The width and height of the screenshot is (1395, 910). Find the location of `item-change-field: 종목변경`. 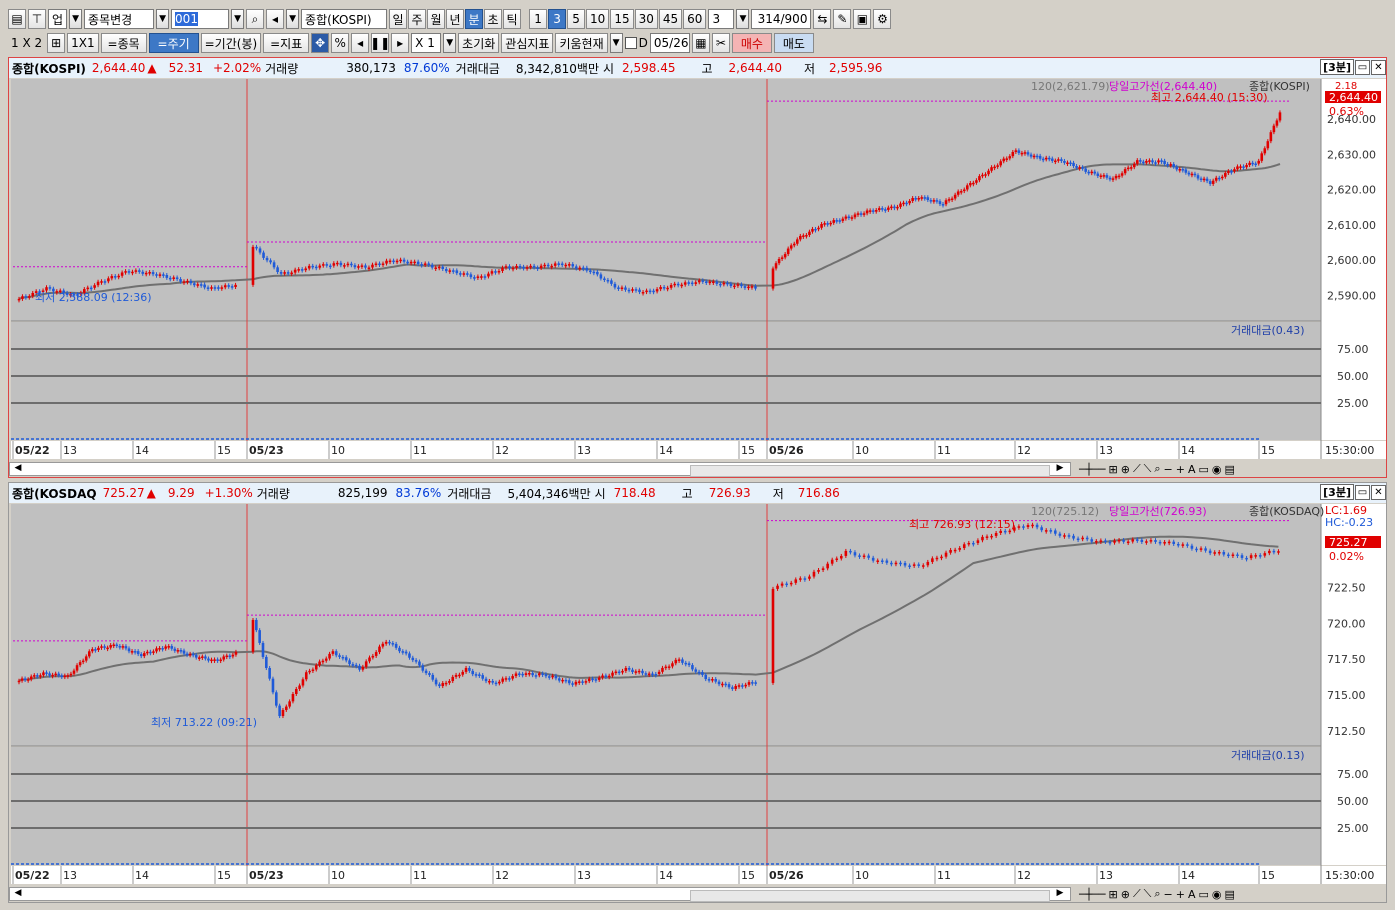

item-change-field: 종목변경 is located at coordinates (119, 19).